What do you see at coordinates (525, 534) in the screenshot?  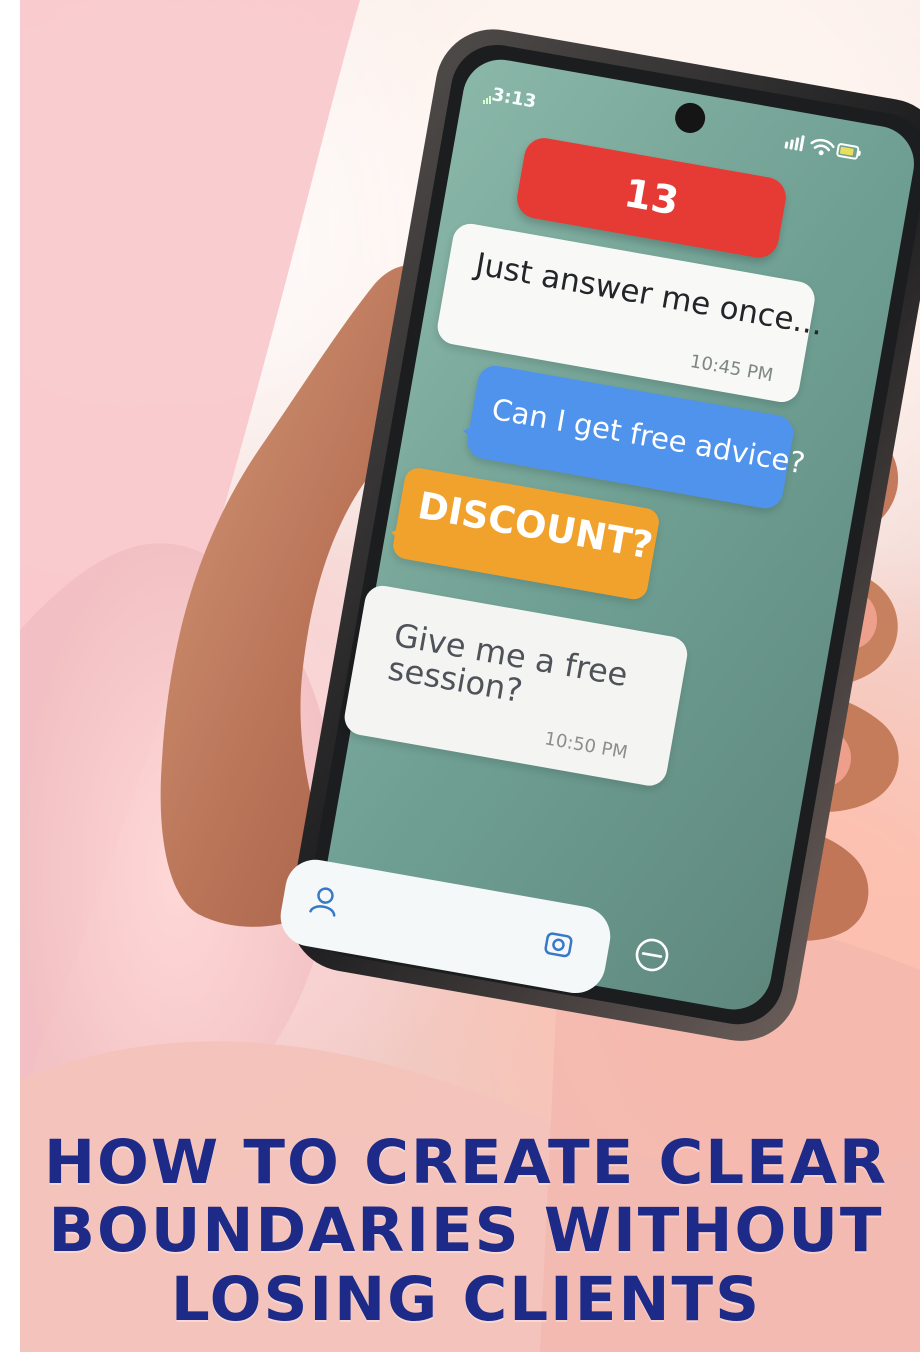 I see `message-bubble-3: DISCOUNT?` at bounding box center [525, 534].